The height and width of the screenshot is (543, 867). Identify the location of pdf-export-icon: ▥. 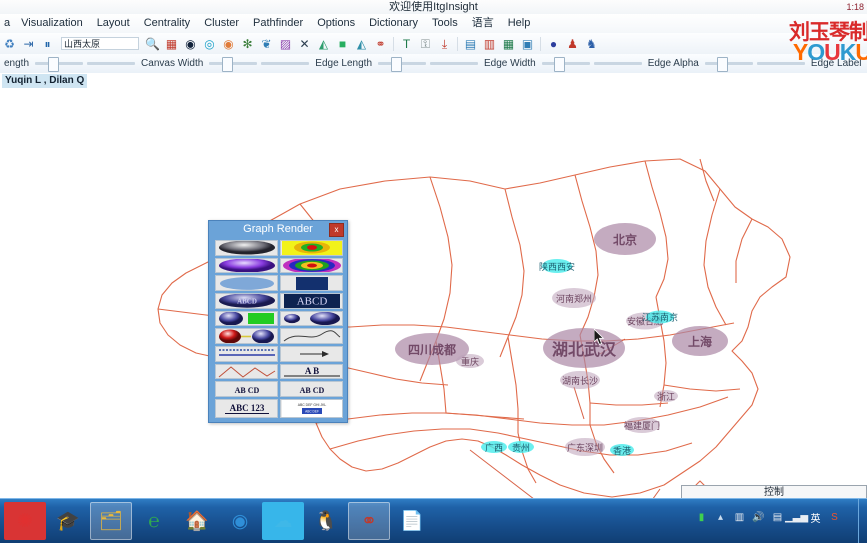
(489, 43).